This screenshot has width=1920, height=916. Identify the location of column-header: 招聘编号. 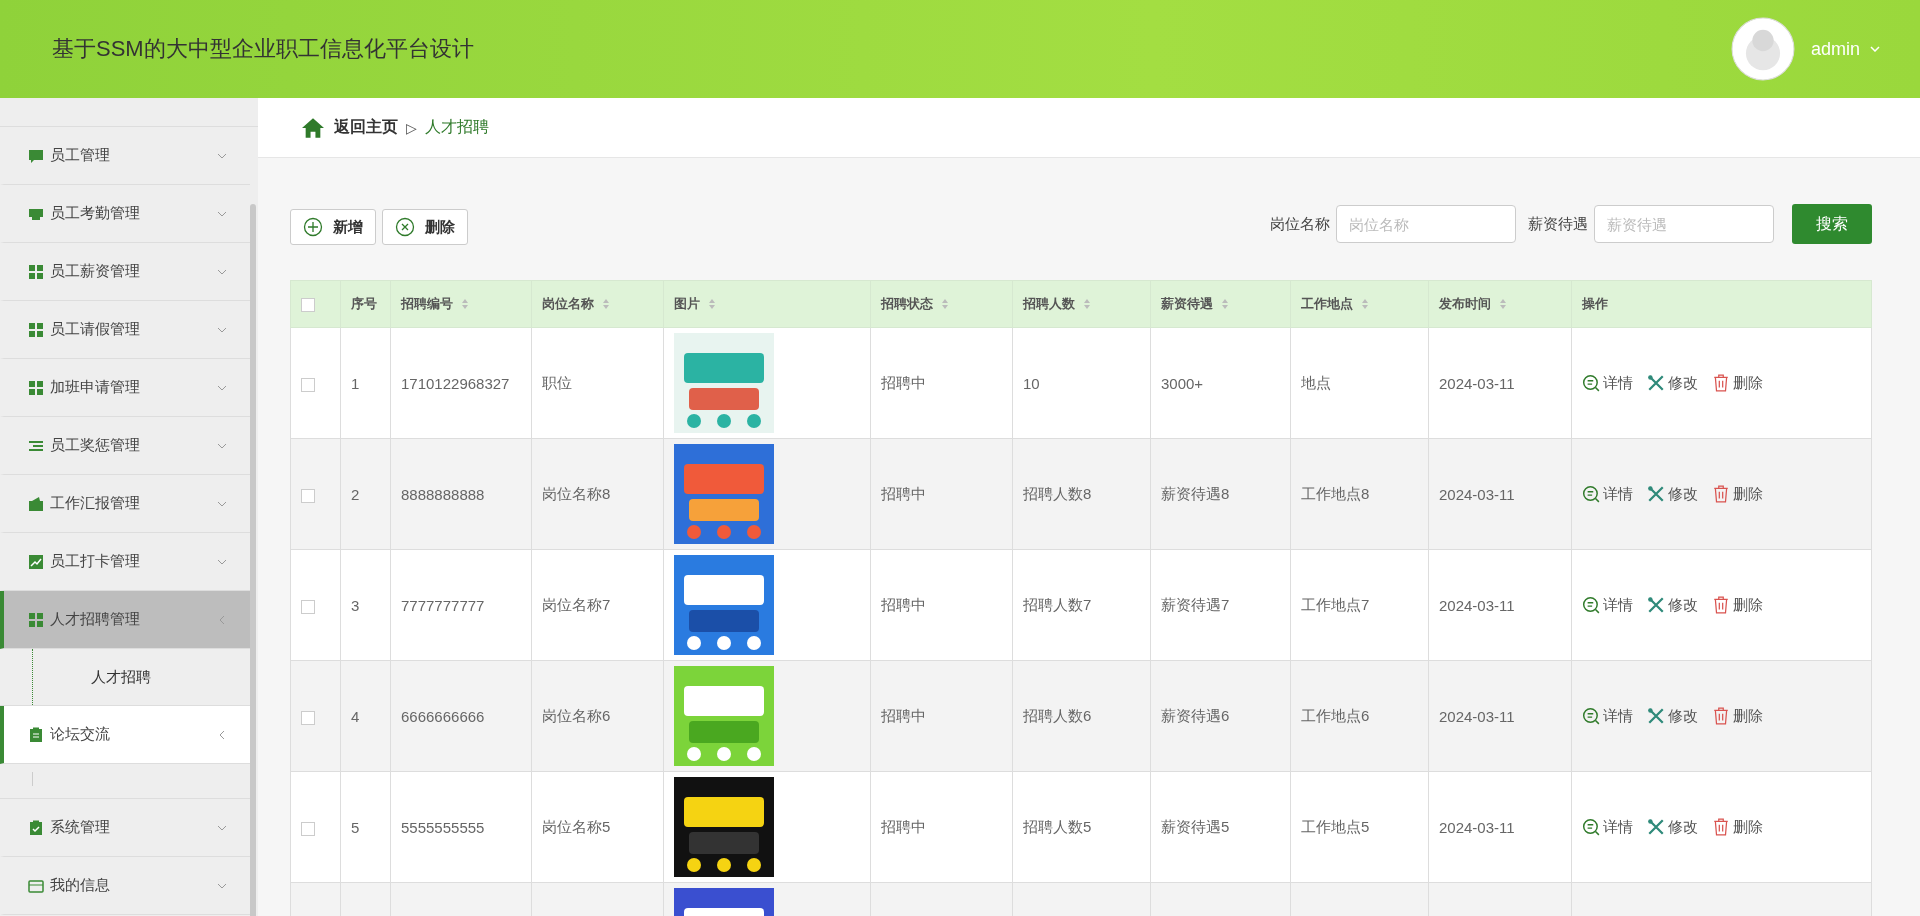
(427, 304).